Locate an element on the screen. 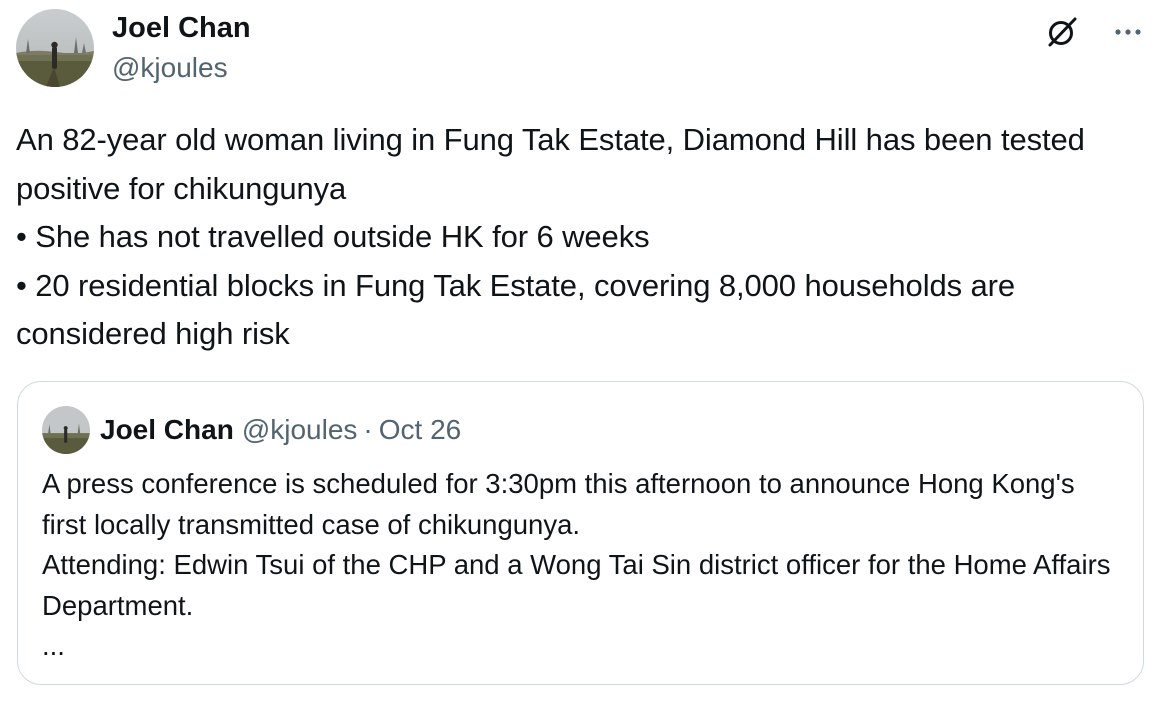 This screenshot has width=1162, height=702. author-handle: @kjoules is located at coordinates (181, 68).